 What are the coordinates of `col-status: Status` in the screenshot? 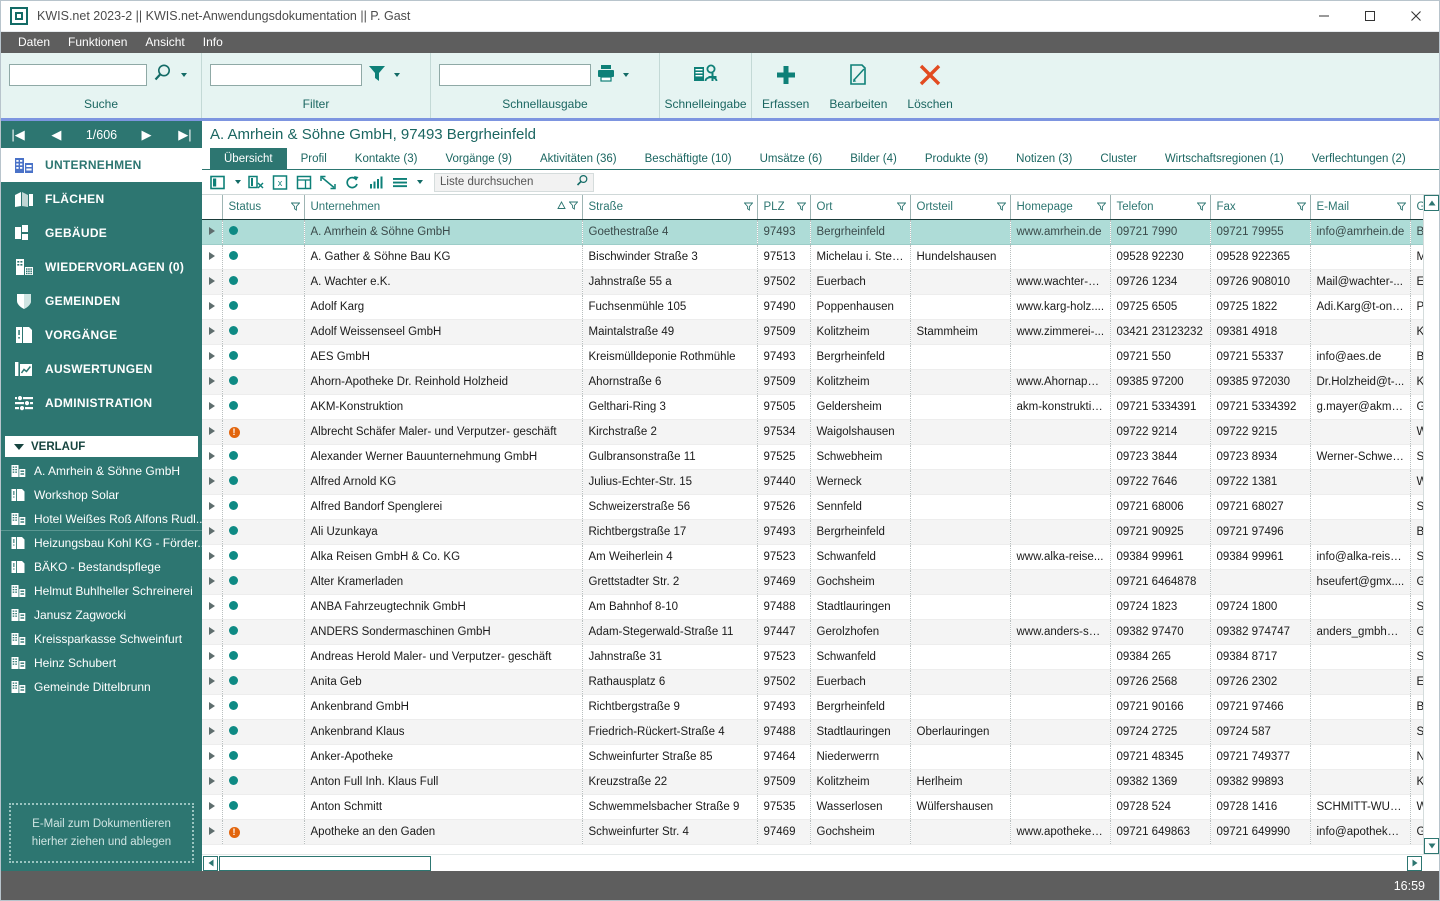 It's located at (263, 207).